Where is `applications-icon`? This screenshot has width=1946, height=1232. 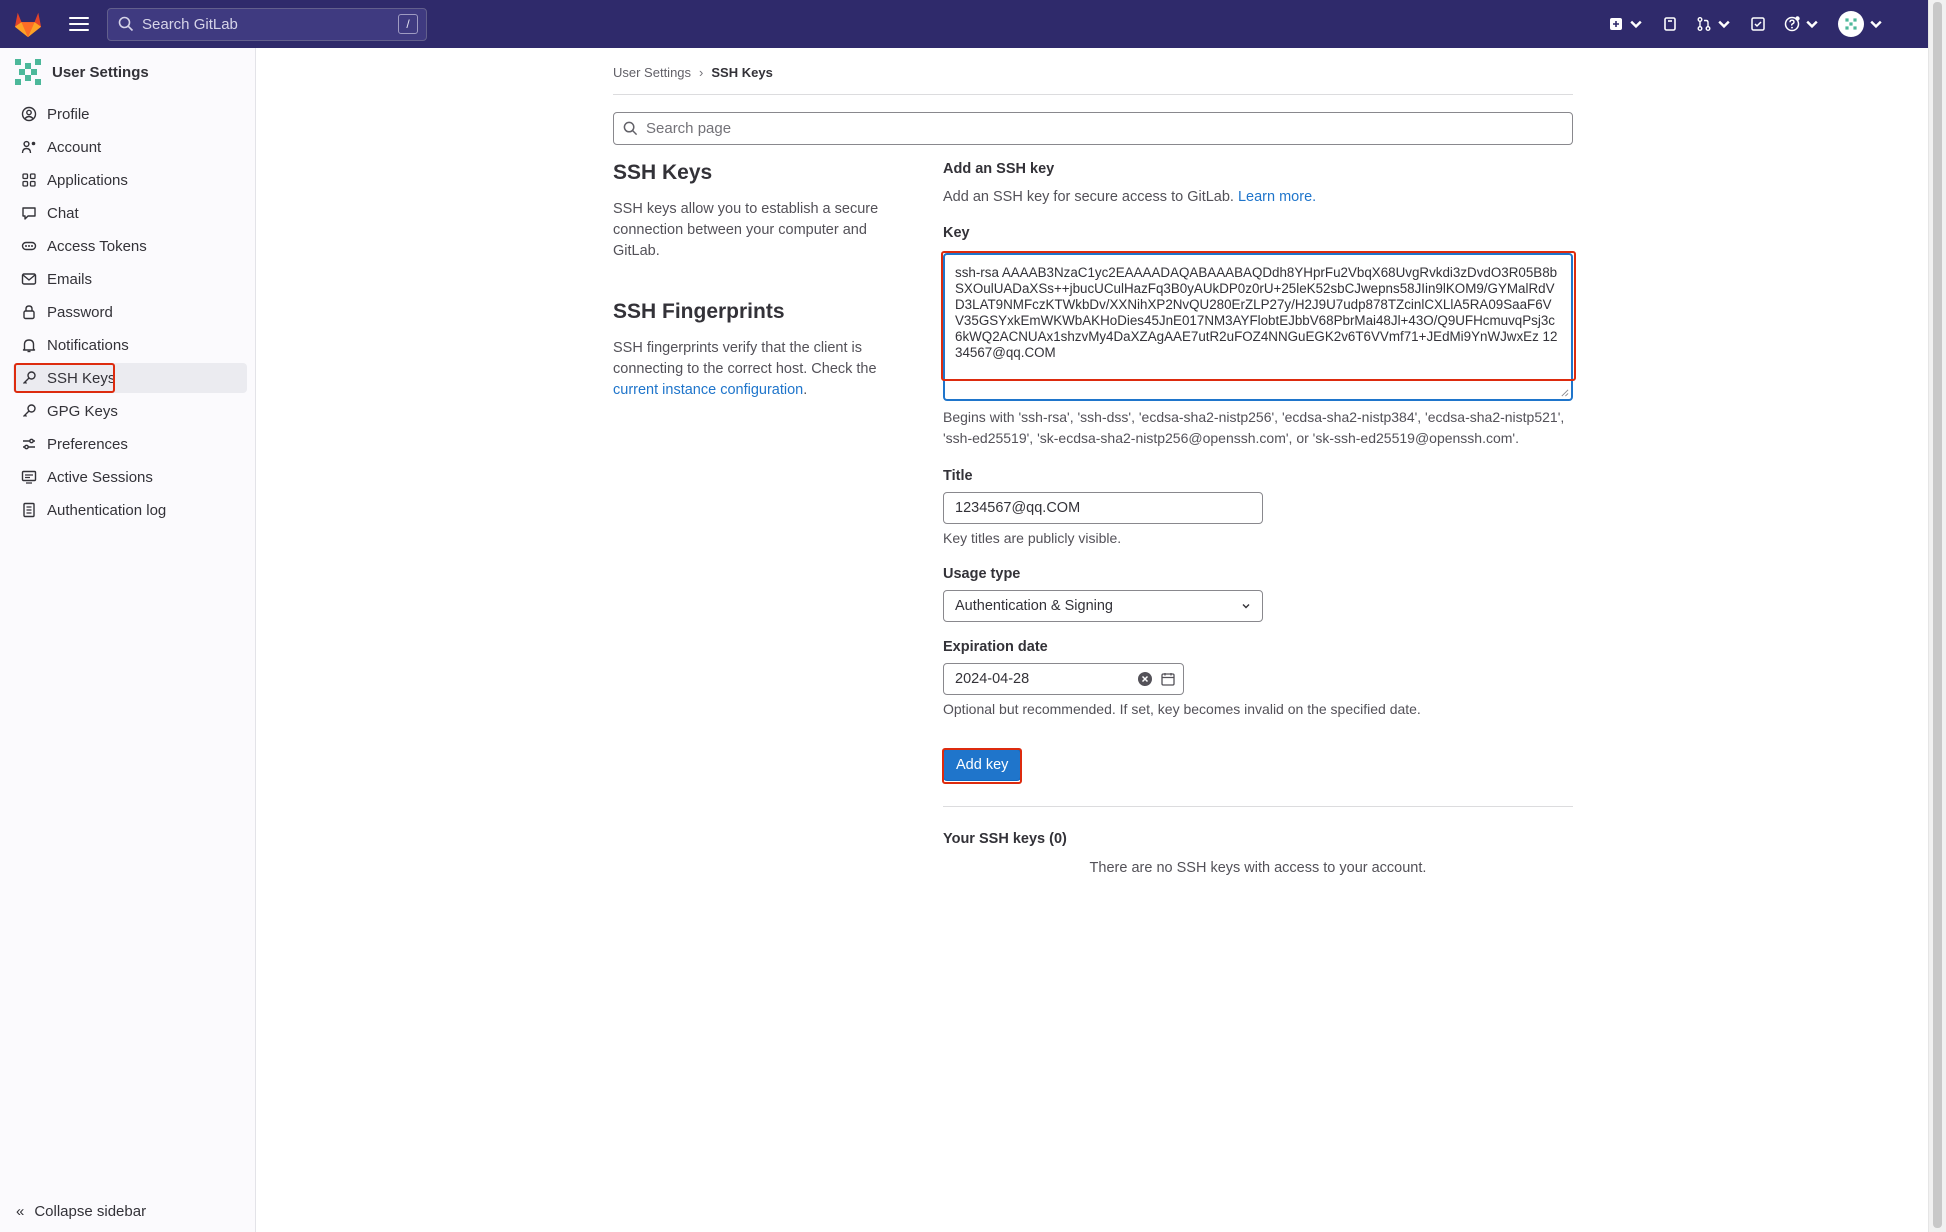
applications-icon is located at coordinates (29, 180).